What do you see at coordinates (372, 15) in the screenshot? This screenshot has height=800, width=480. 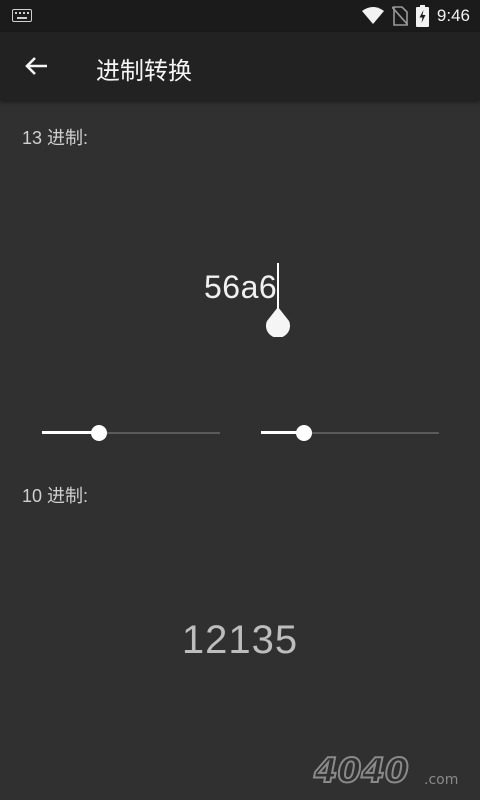 I see `wifi-icon` at bounding box center [372, 15].